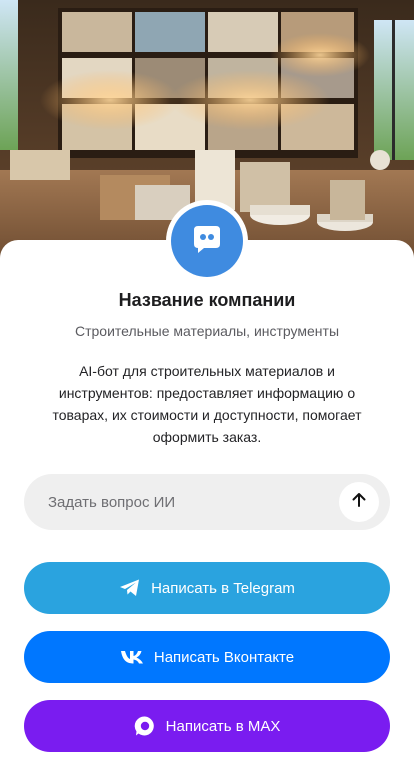 This screenshot has width=414, height=770. I want to click on chat-bot-icon, so click(207, 241).